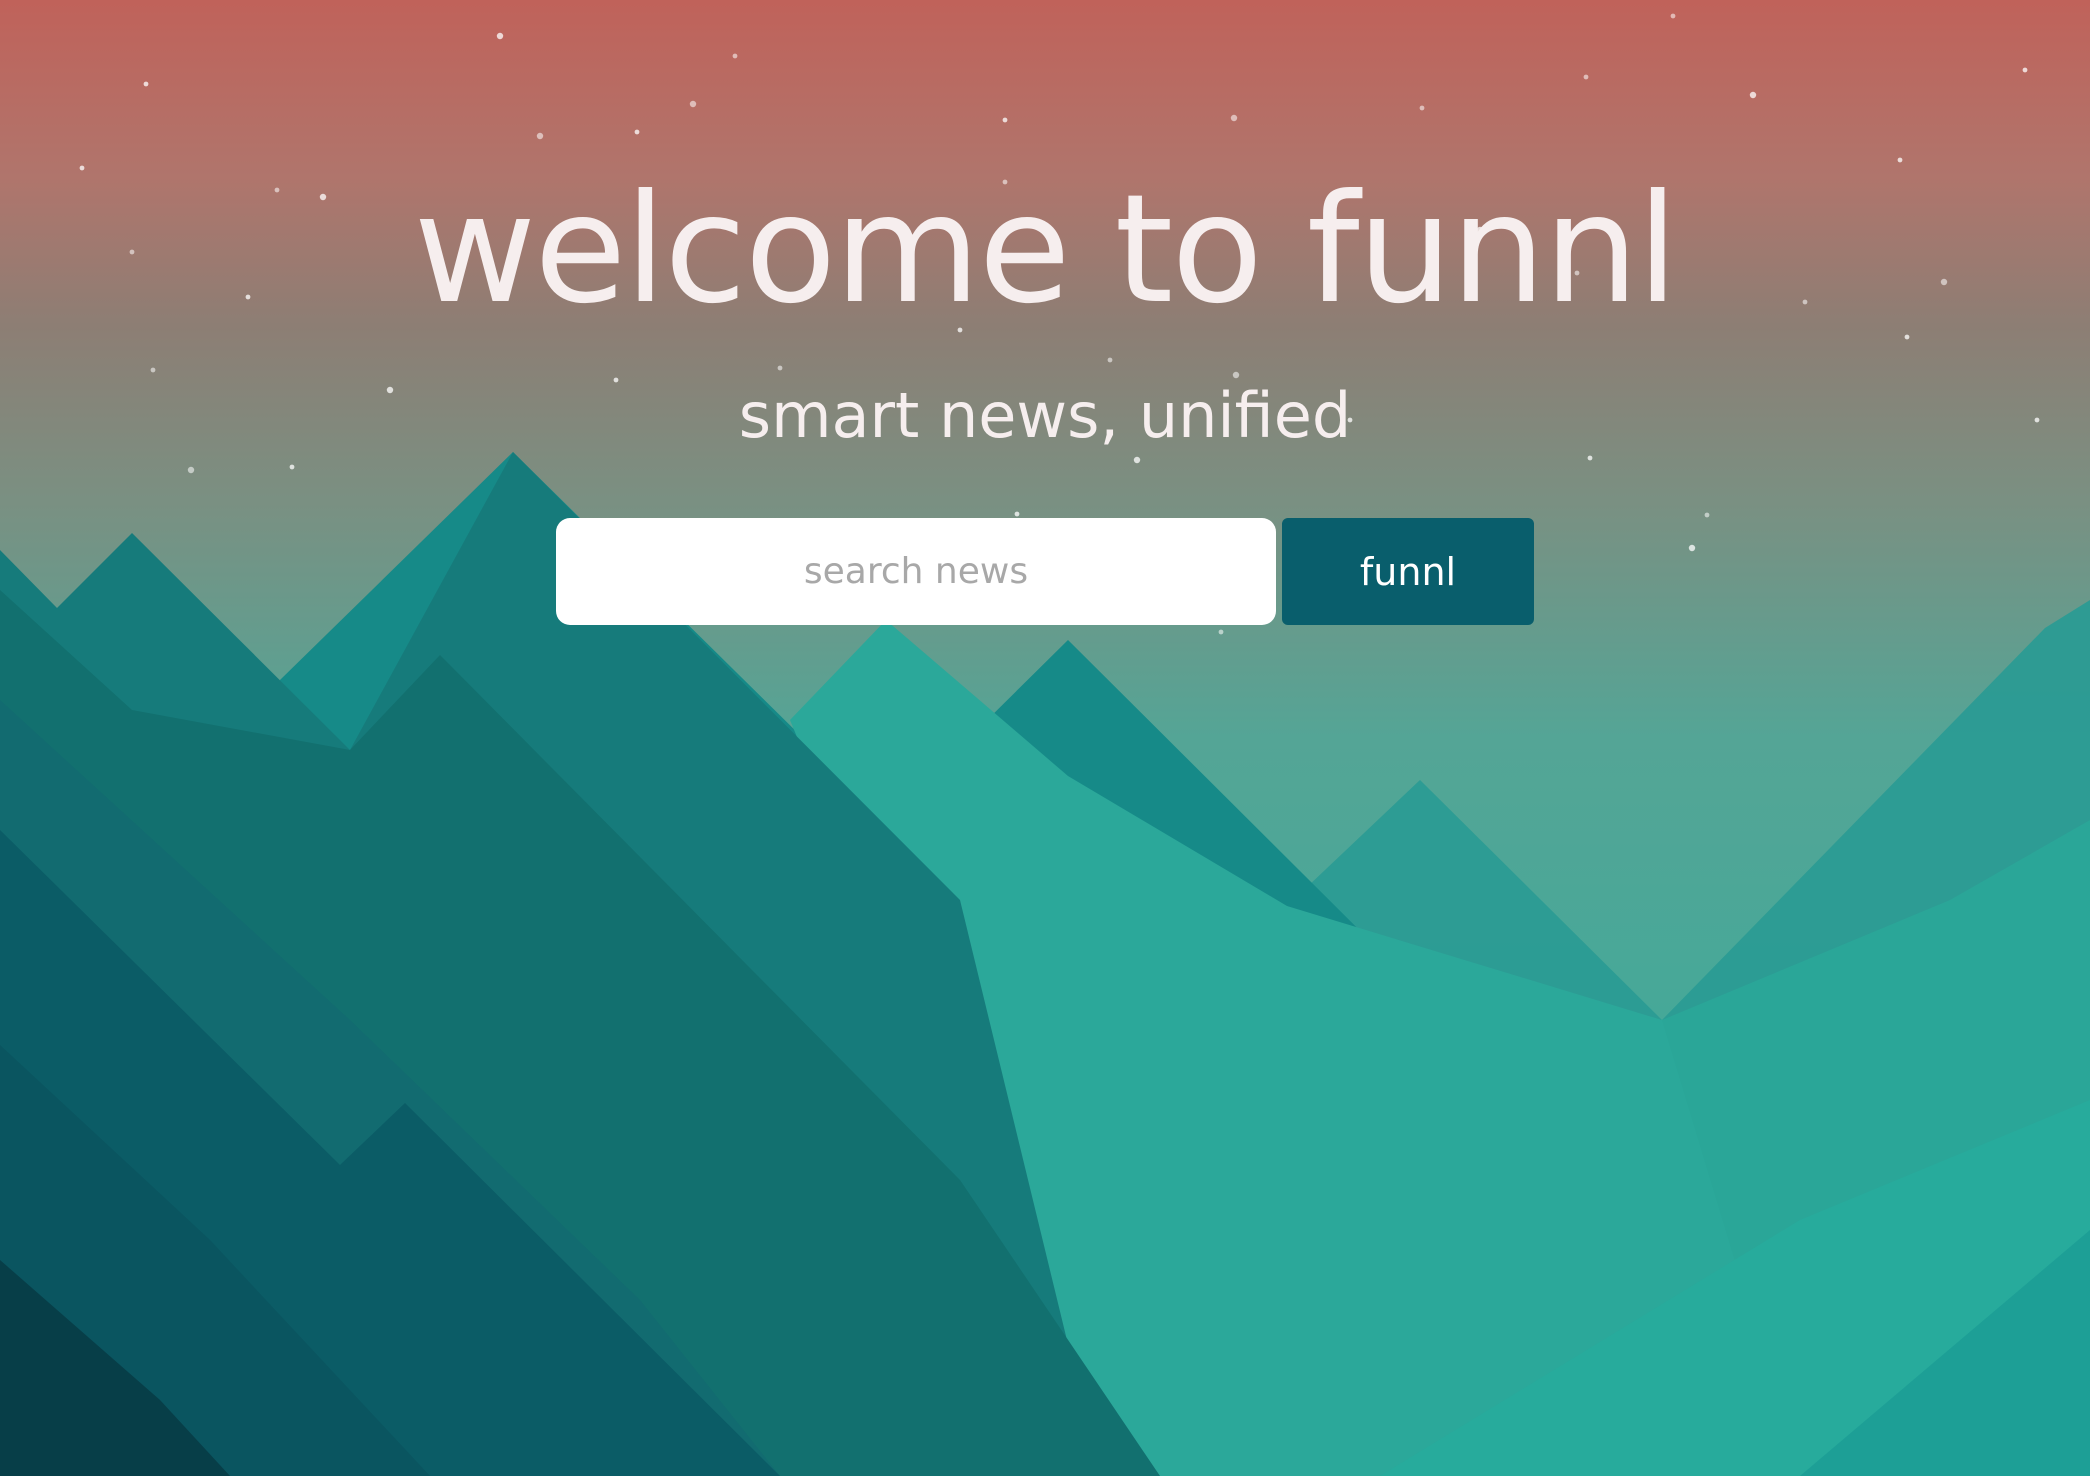  I want to click on funnl-button: funnl, so click(1408, 571).